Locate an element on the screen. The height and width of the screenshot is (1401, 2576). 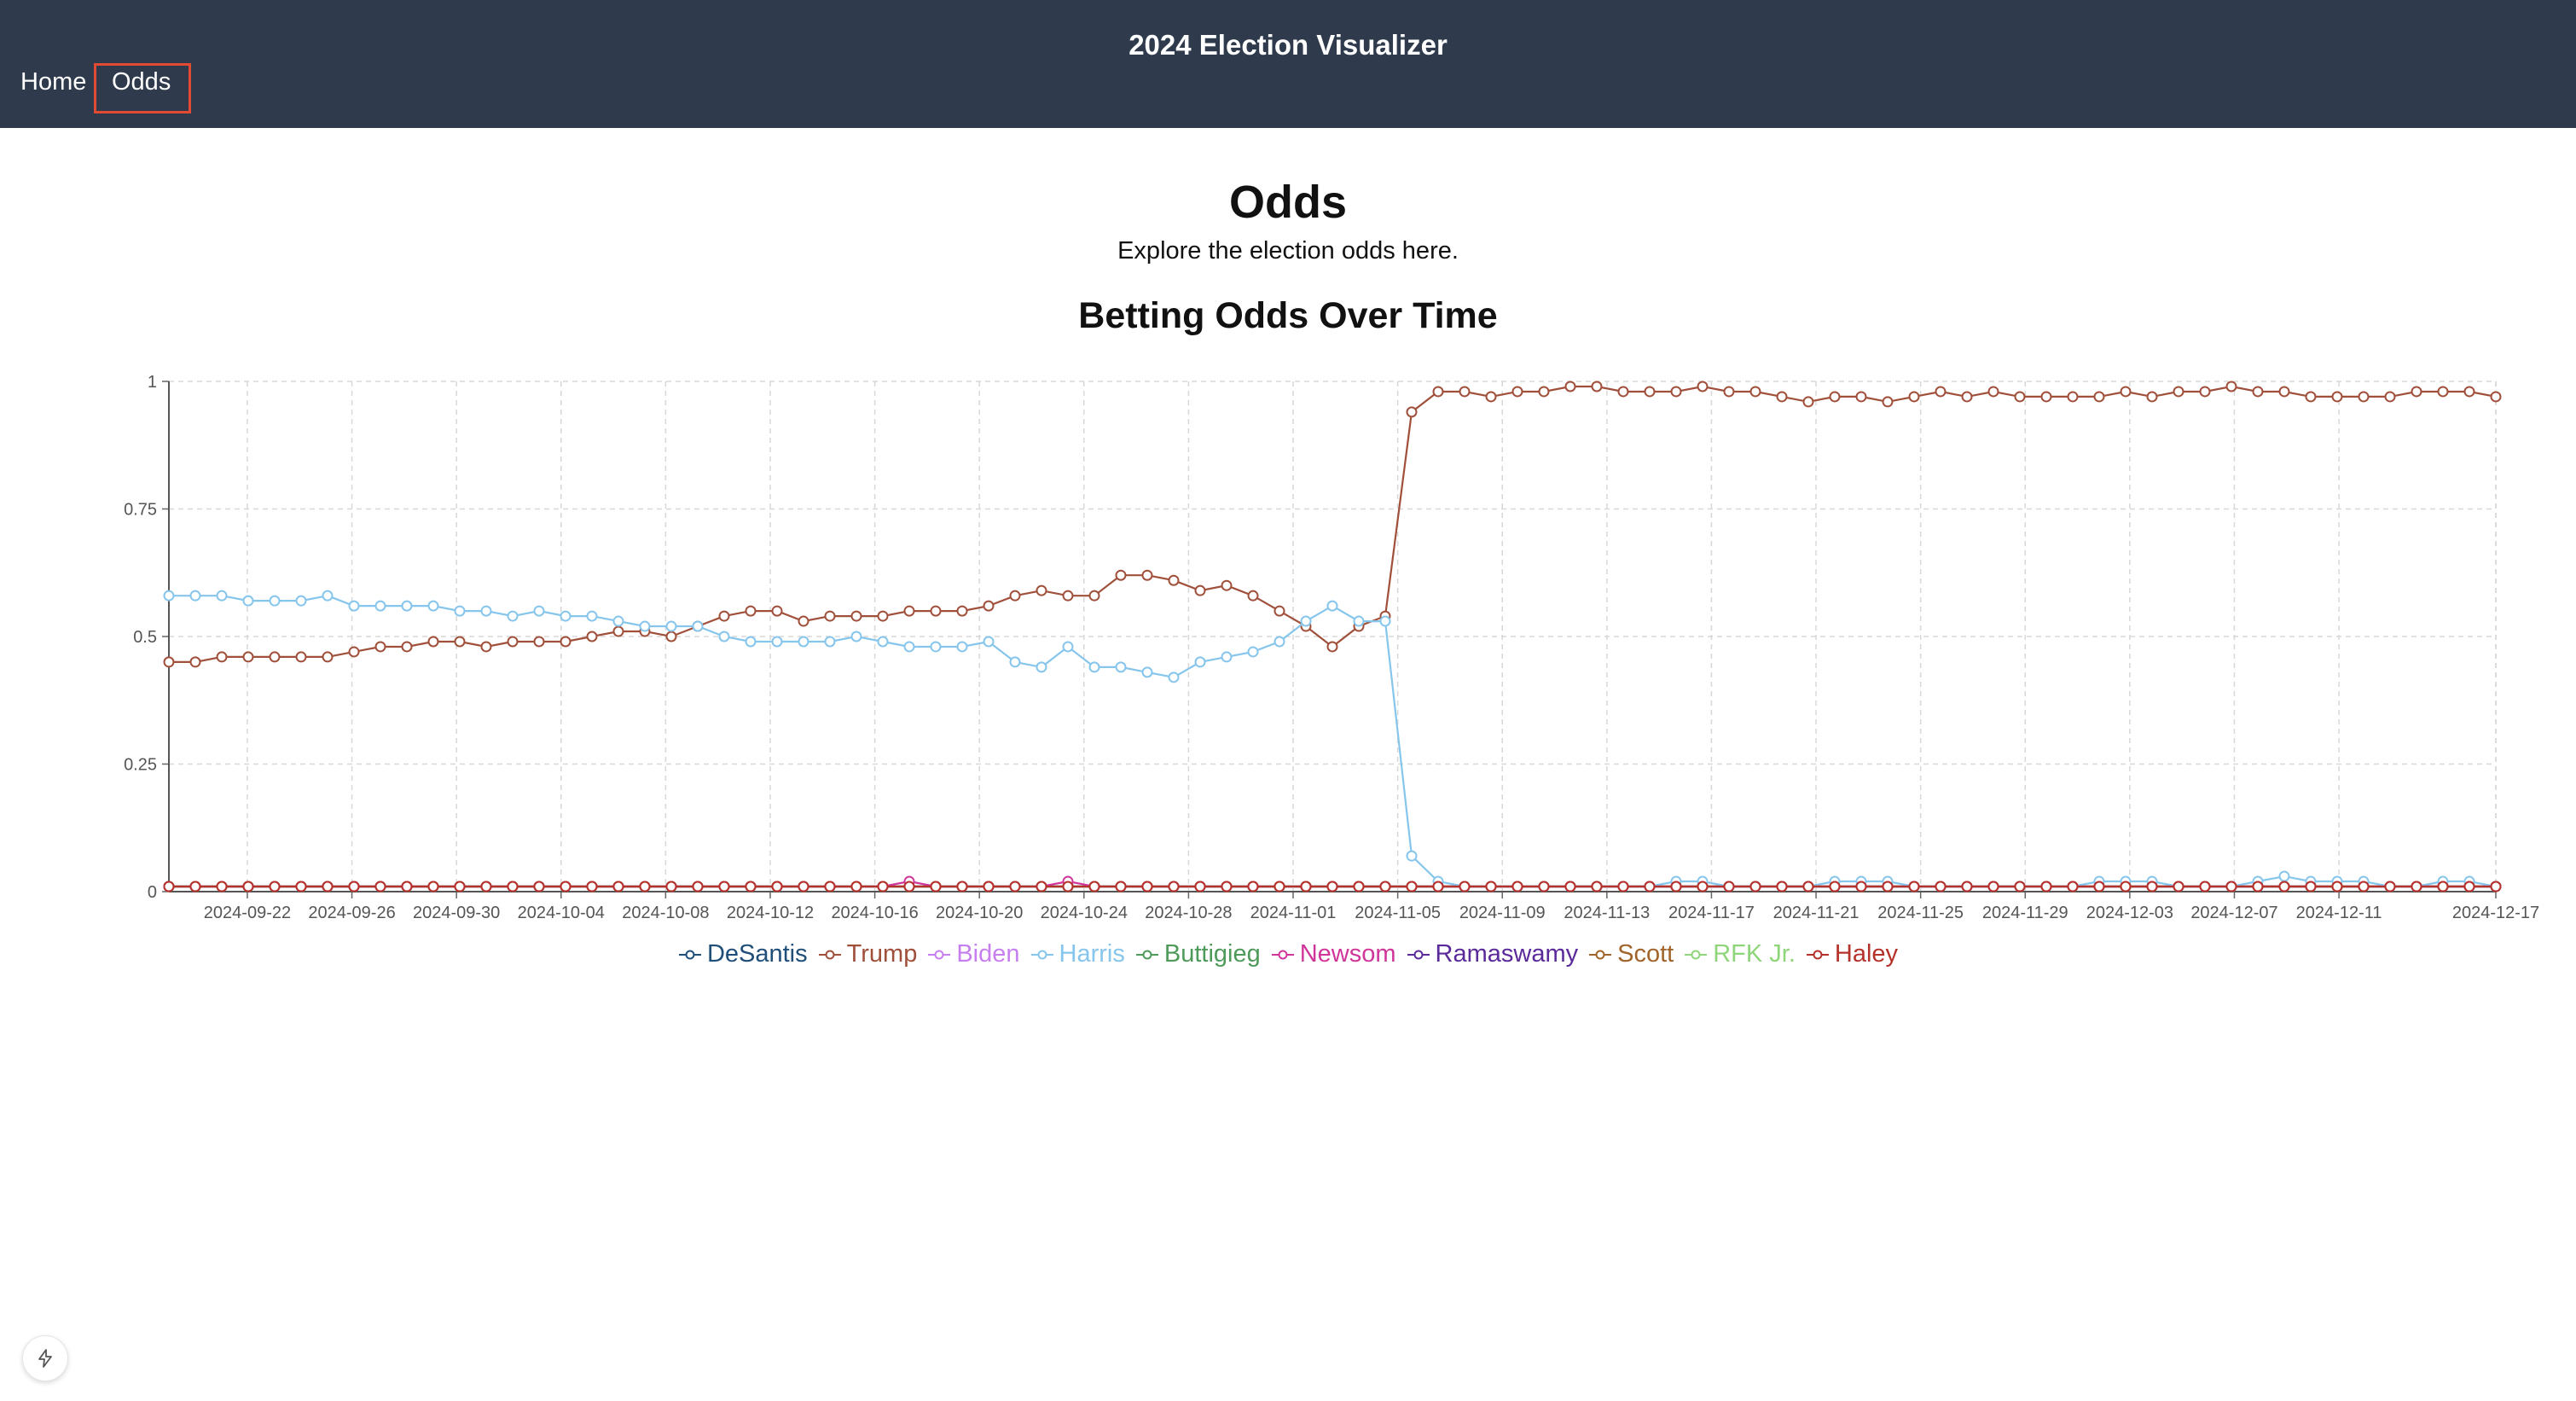
legend-label: Biden is located at coordinates (988, 954).